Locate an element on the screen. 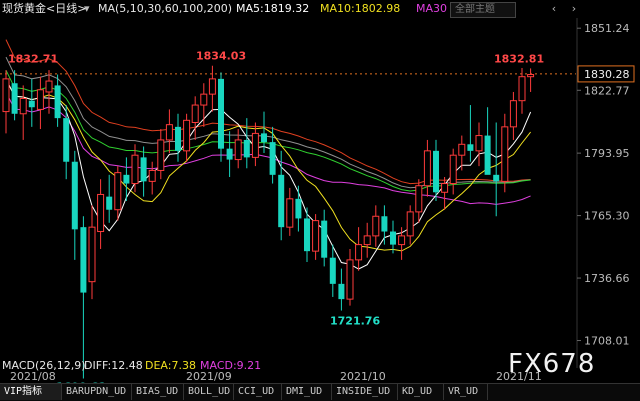 The height and width of the screenshot is (401, 640). price-tick-label: 1708.01 is located at coordinates (607, 341).